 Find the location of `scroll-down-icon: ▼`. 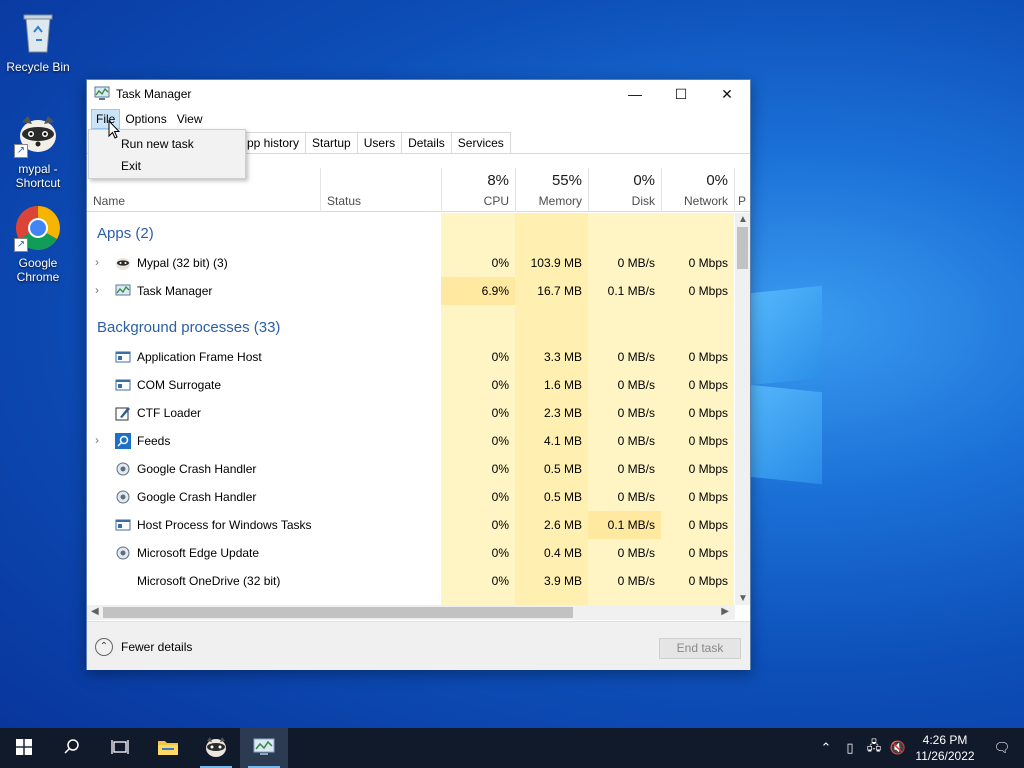

scroll-down-icon: ▼ is located at coordinates (743, 598).